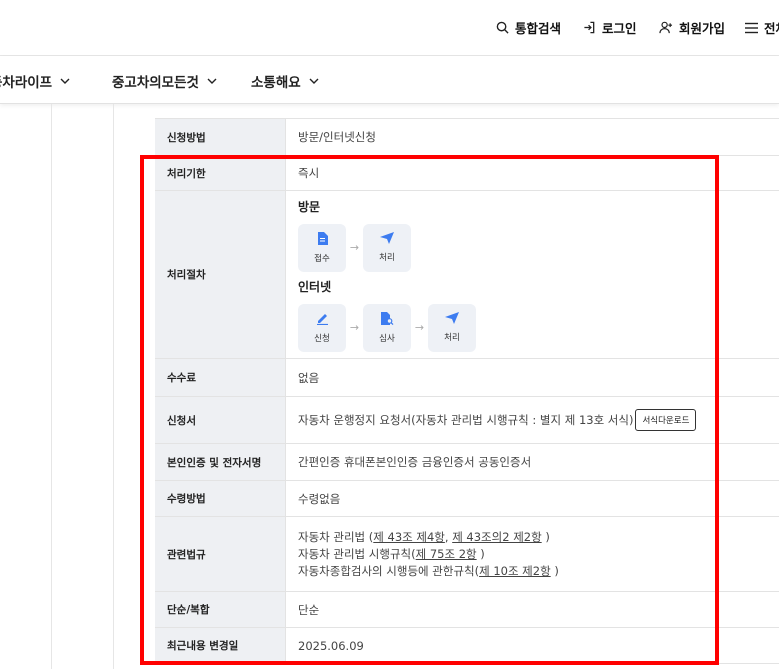  I want to click on law-line: 자동차 관리법 (제 43조 제4항, 제 43조의2 제2항 ), so click(424, 537).